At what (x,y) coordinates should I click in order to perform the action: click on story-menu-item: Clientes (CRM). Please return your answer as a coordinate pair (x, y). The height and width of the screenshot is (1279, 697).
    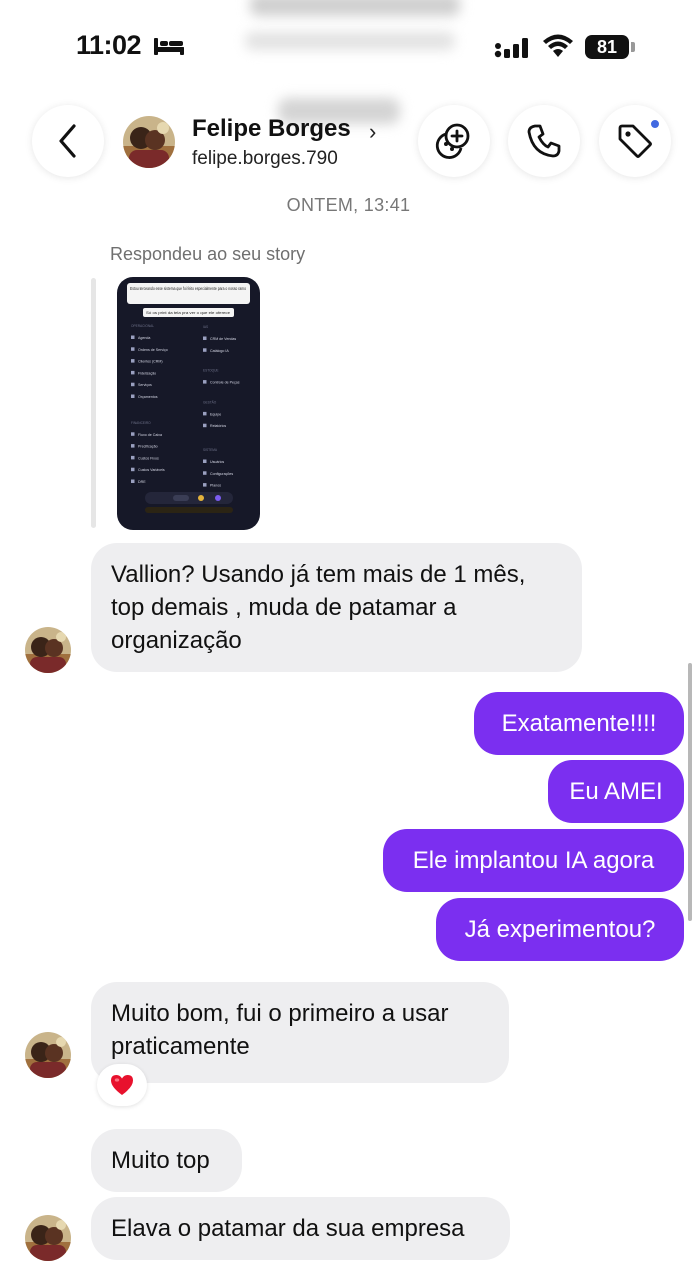
    Looking at the image, I should click on (150, 362).